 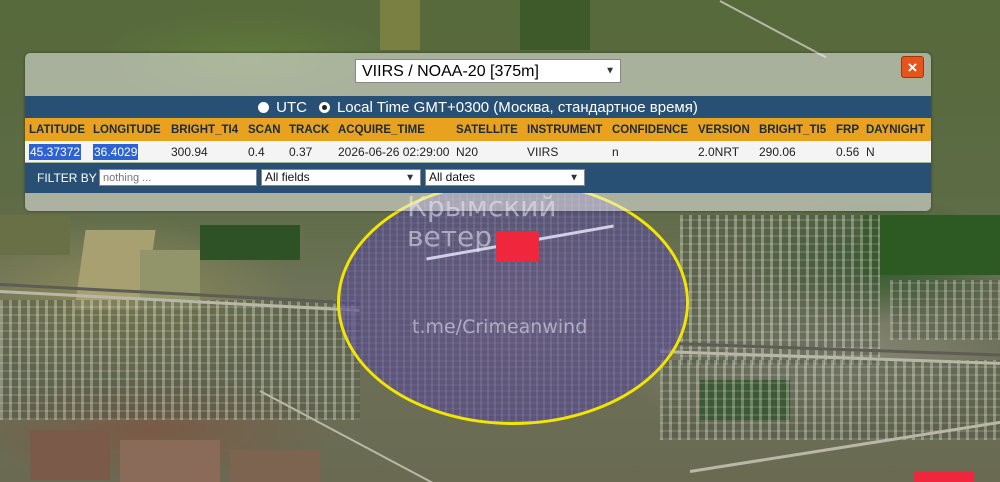 I want to click on table-cell: 2.0NRT, so click(x=724, y=151).